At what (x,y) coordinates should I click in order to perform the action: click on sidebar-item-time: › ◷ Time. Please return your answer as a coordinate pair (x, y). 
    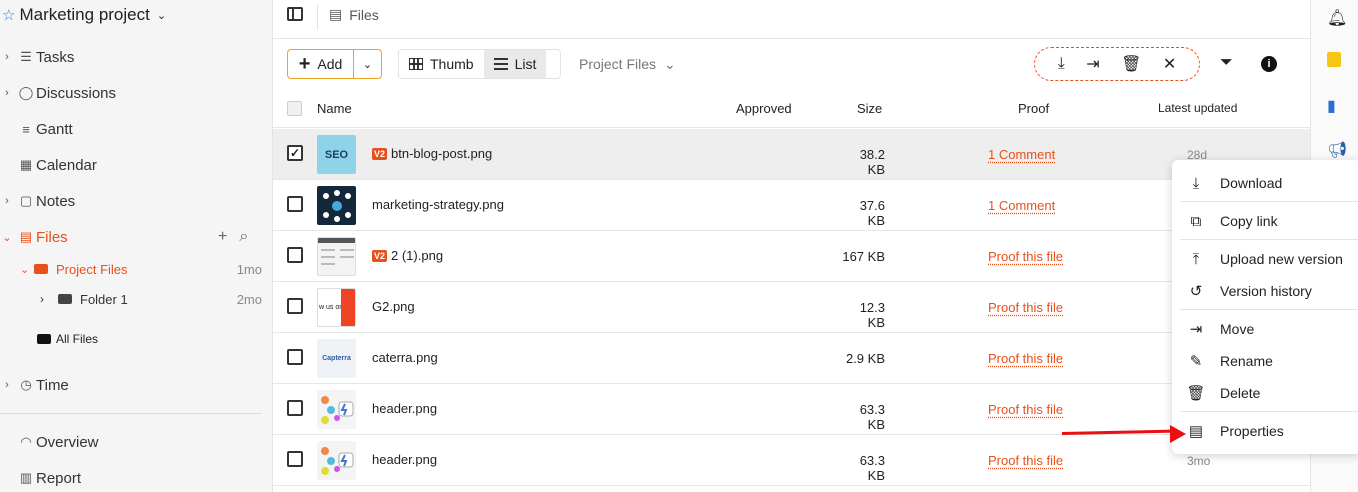
    Looking at the image, I should click on (34, 385).